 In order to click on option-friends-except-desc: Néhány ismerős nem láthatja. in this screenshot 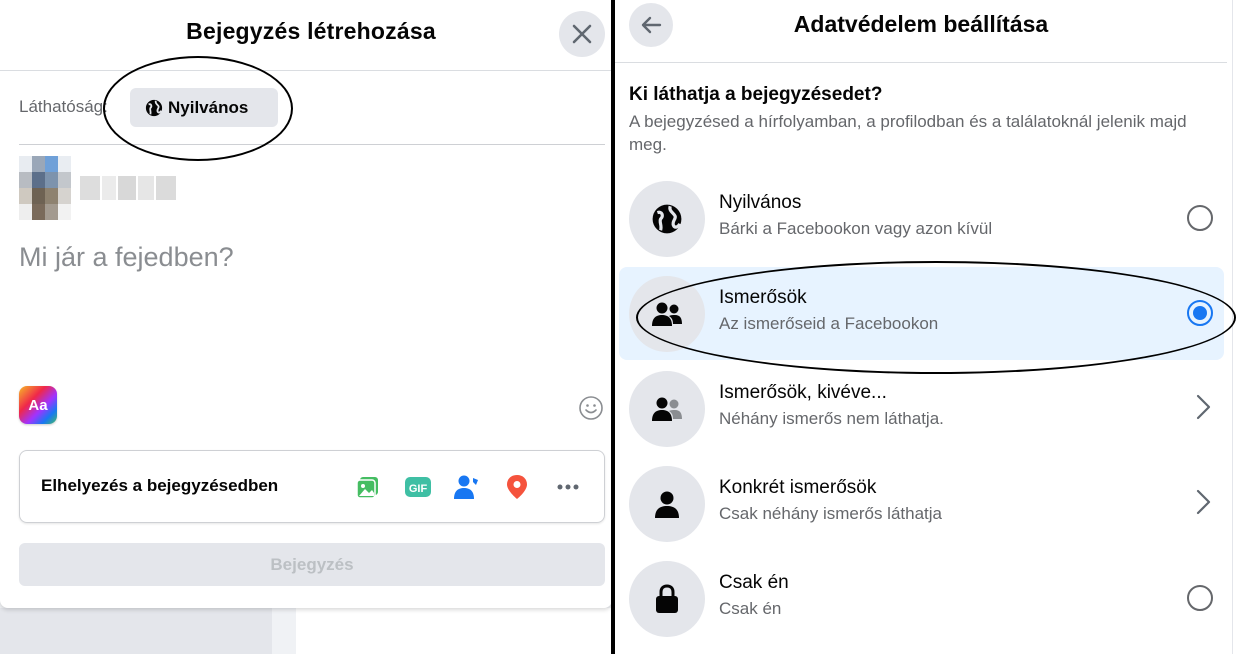, I will do `click(831, 418)`.